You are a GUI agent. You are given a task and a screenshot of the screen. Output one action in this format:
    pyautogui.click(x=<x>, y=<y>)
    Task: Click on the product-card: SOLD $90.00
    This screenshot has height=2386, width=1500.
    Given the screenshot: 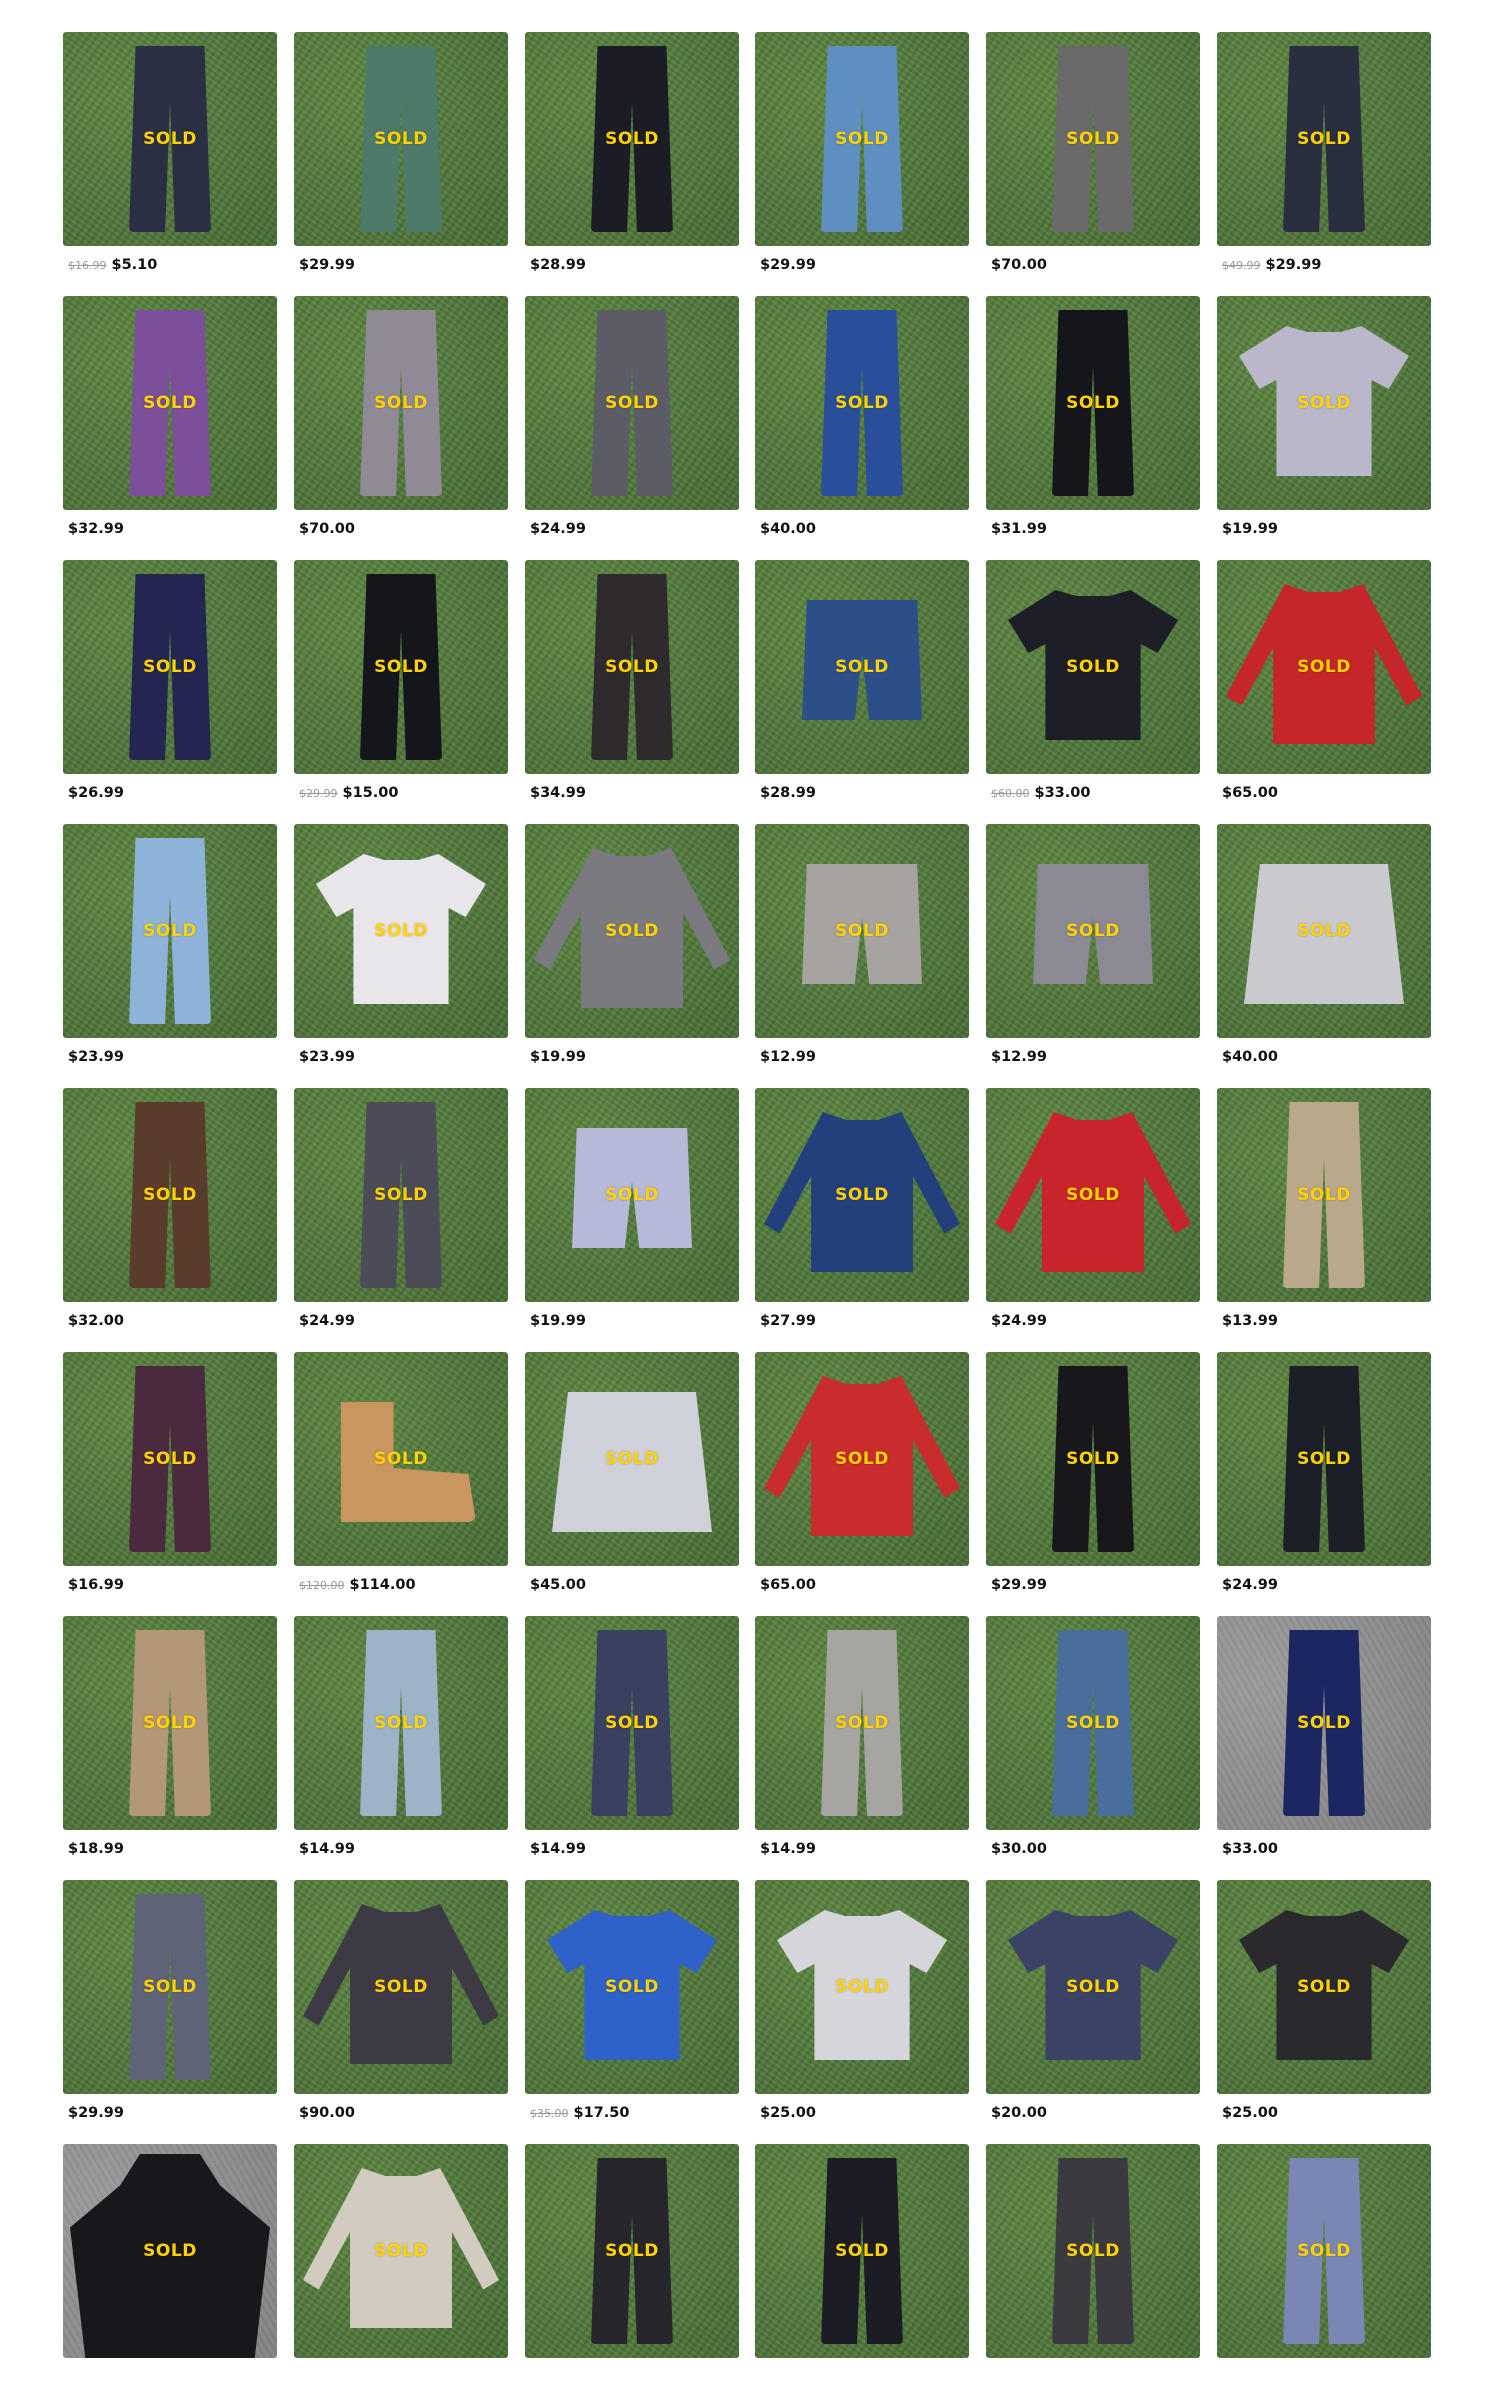 What is the action you would take?
    pyautogui.click(x=401, y=2001)
    